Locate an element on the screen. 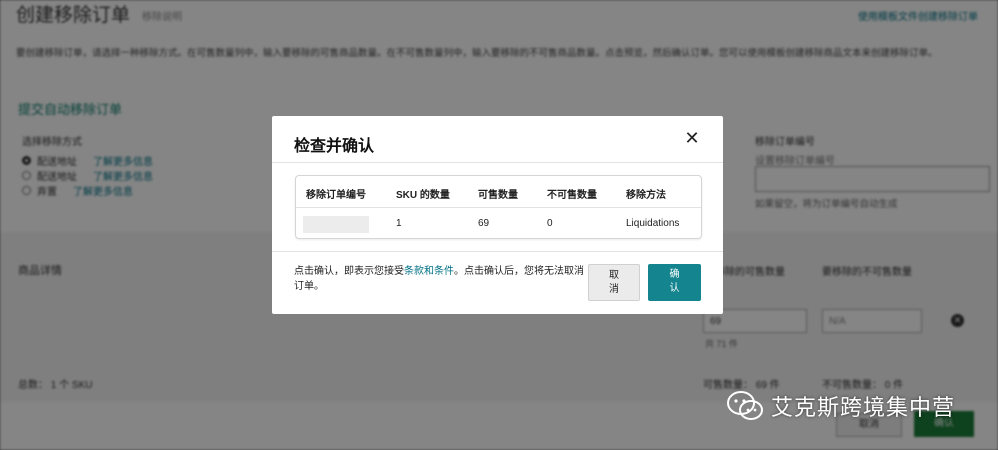 The width and height of the screenshot is (998, 450). header-sellable: 可售数量 is located at coordinates (498, 195).